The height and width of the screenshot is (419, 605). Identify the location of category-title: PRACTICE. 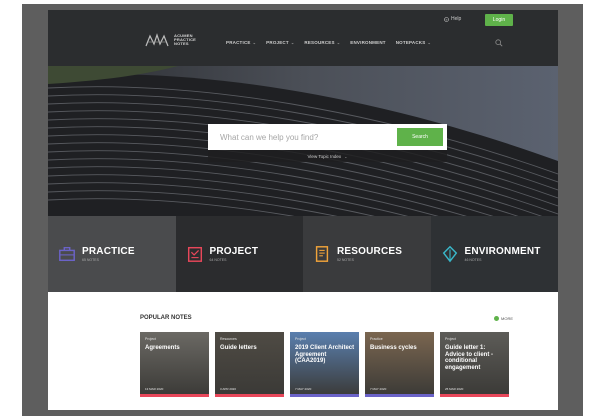
(108, 251).